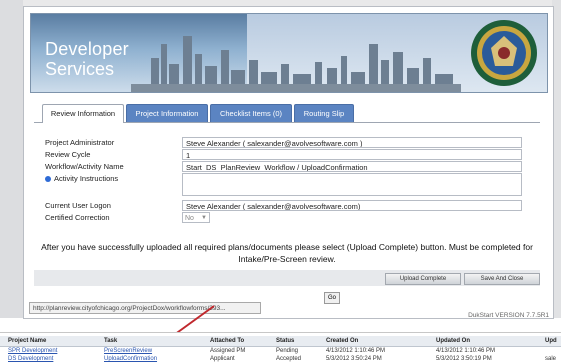 The image size is (561, 364). I want to click on task-attached-to: Applicant, so click(222, 359).